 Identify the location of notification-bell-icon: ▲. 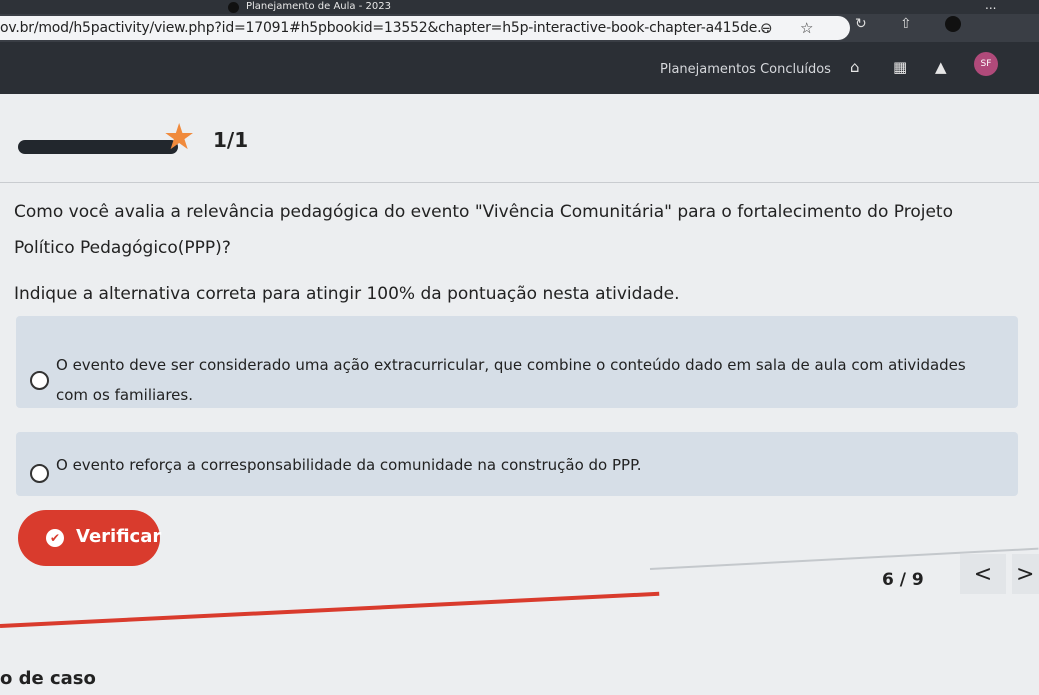
(941, 67).